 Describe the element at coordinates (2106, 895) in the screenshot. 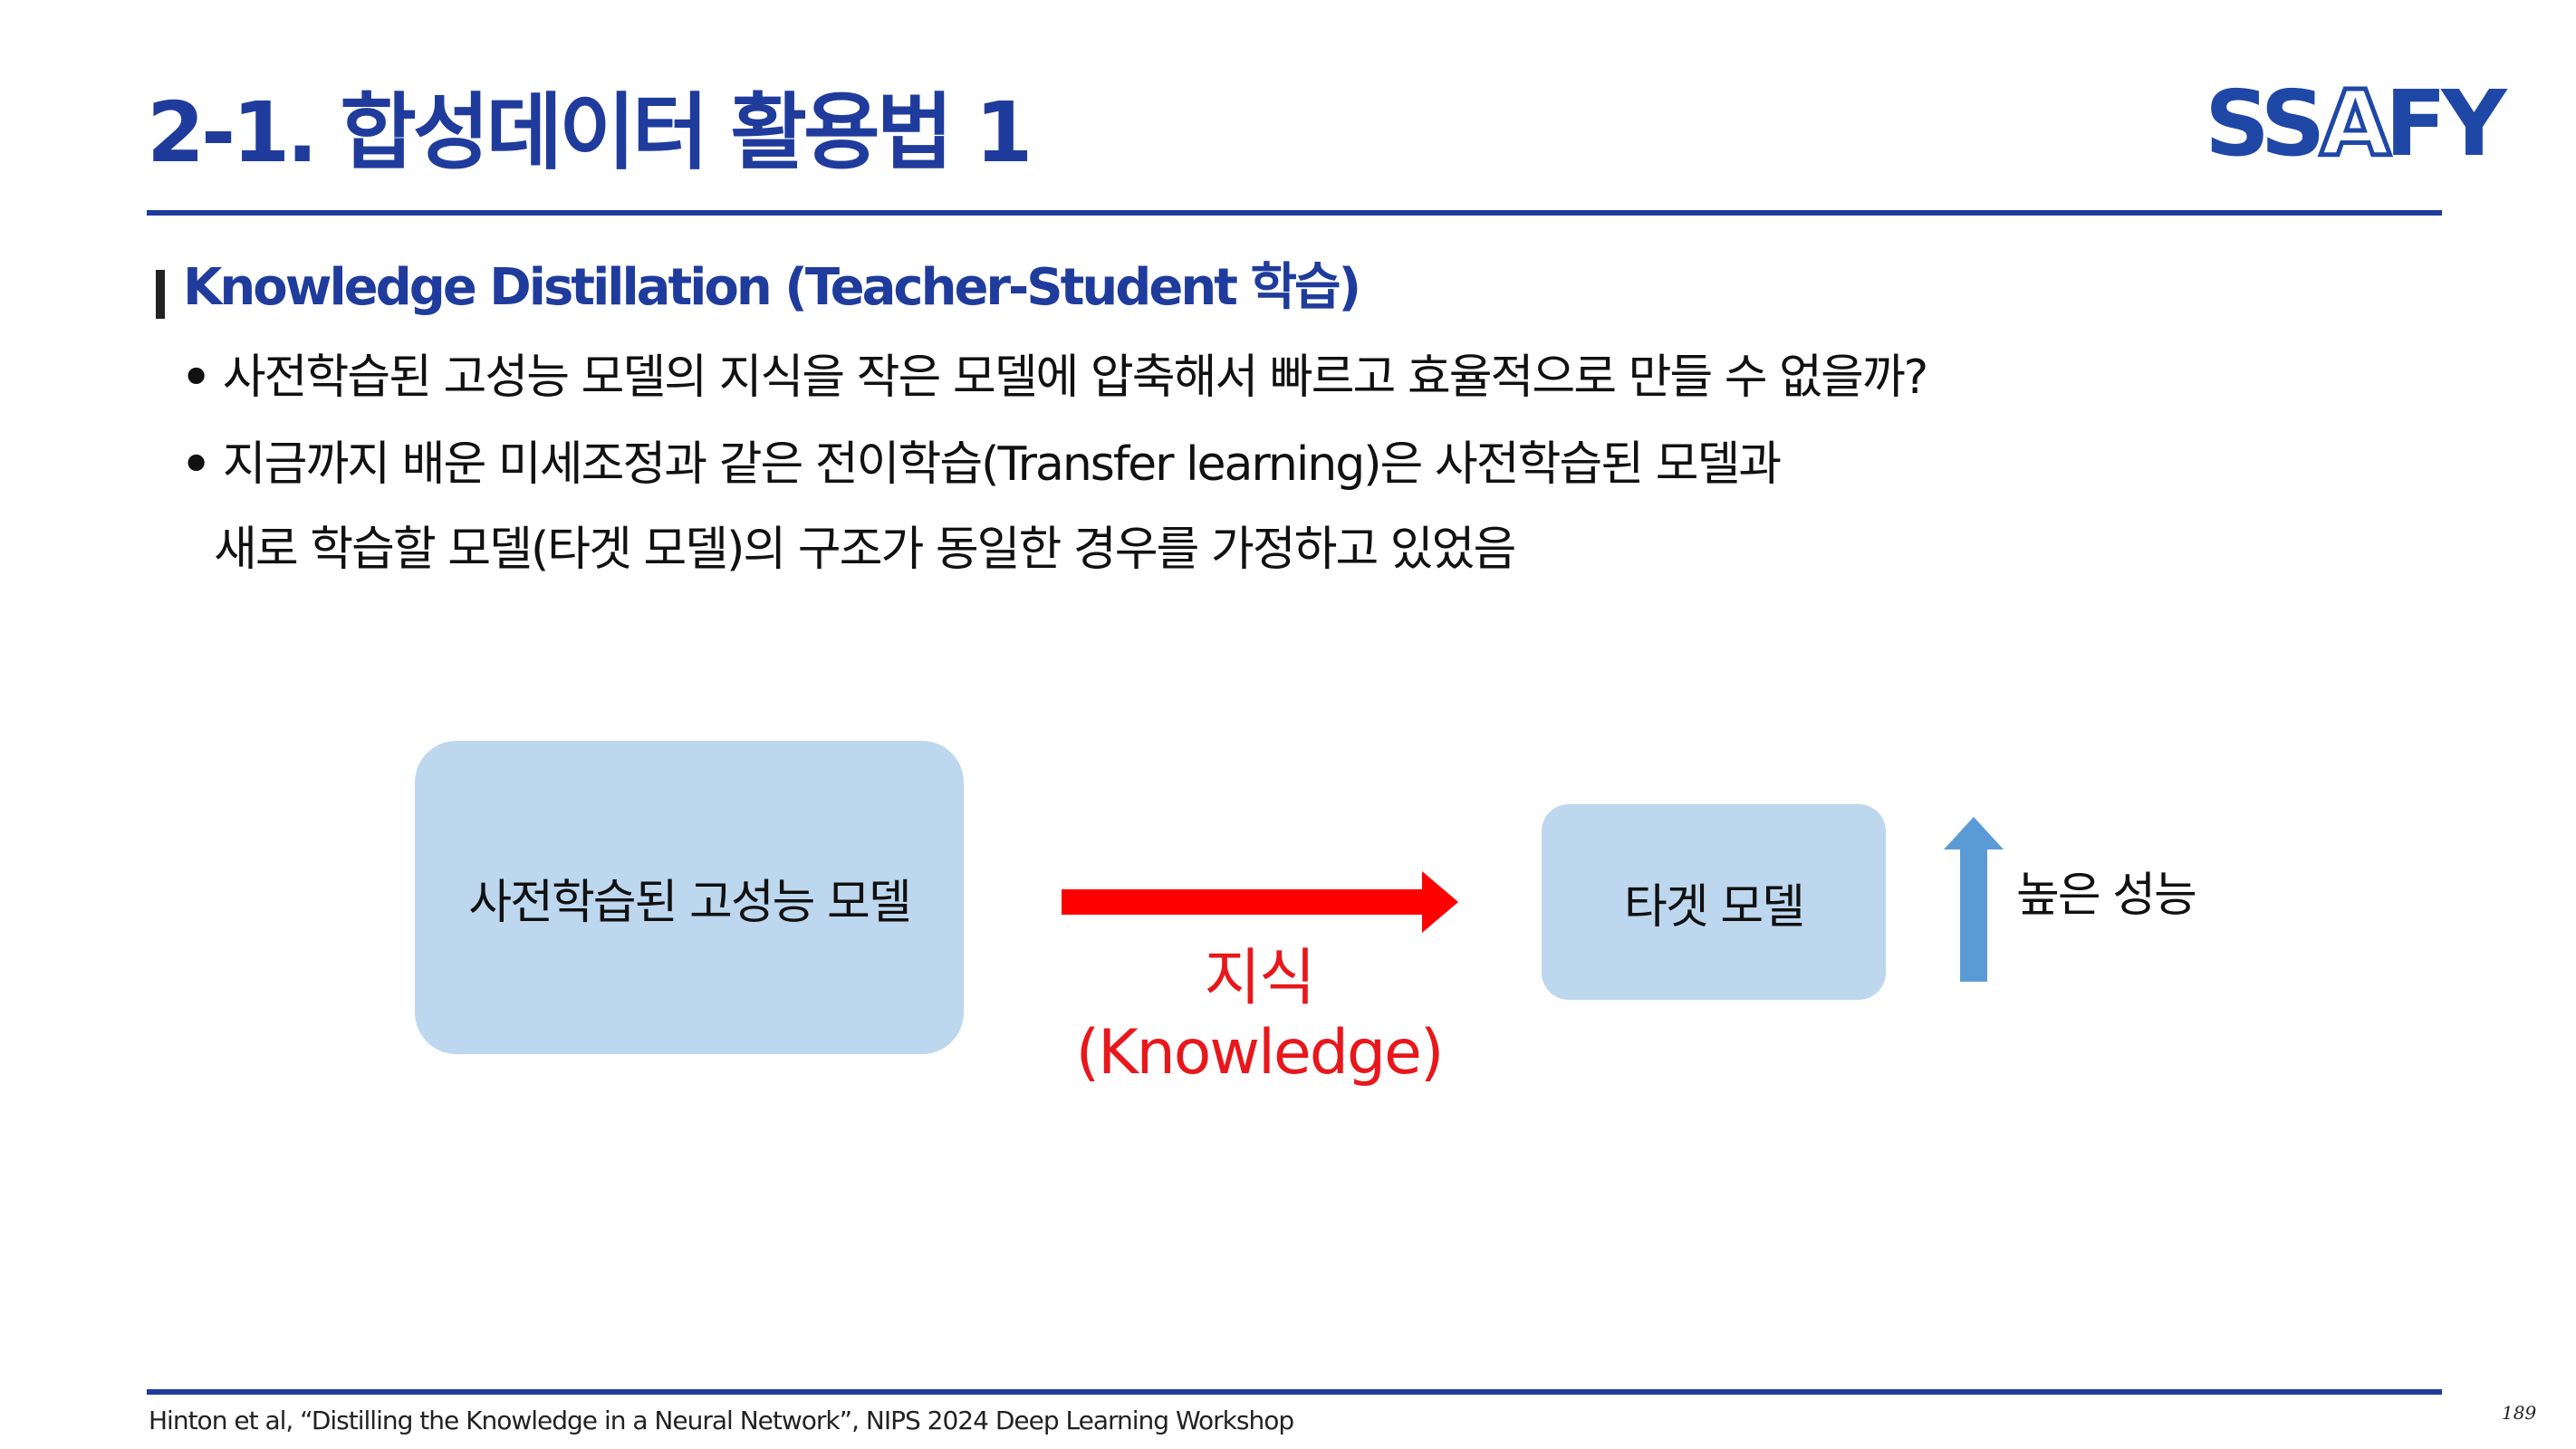

I see `performance-label: 높은 성능` at that location.